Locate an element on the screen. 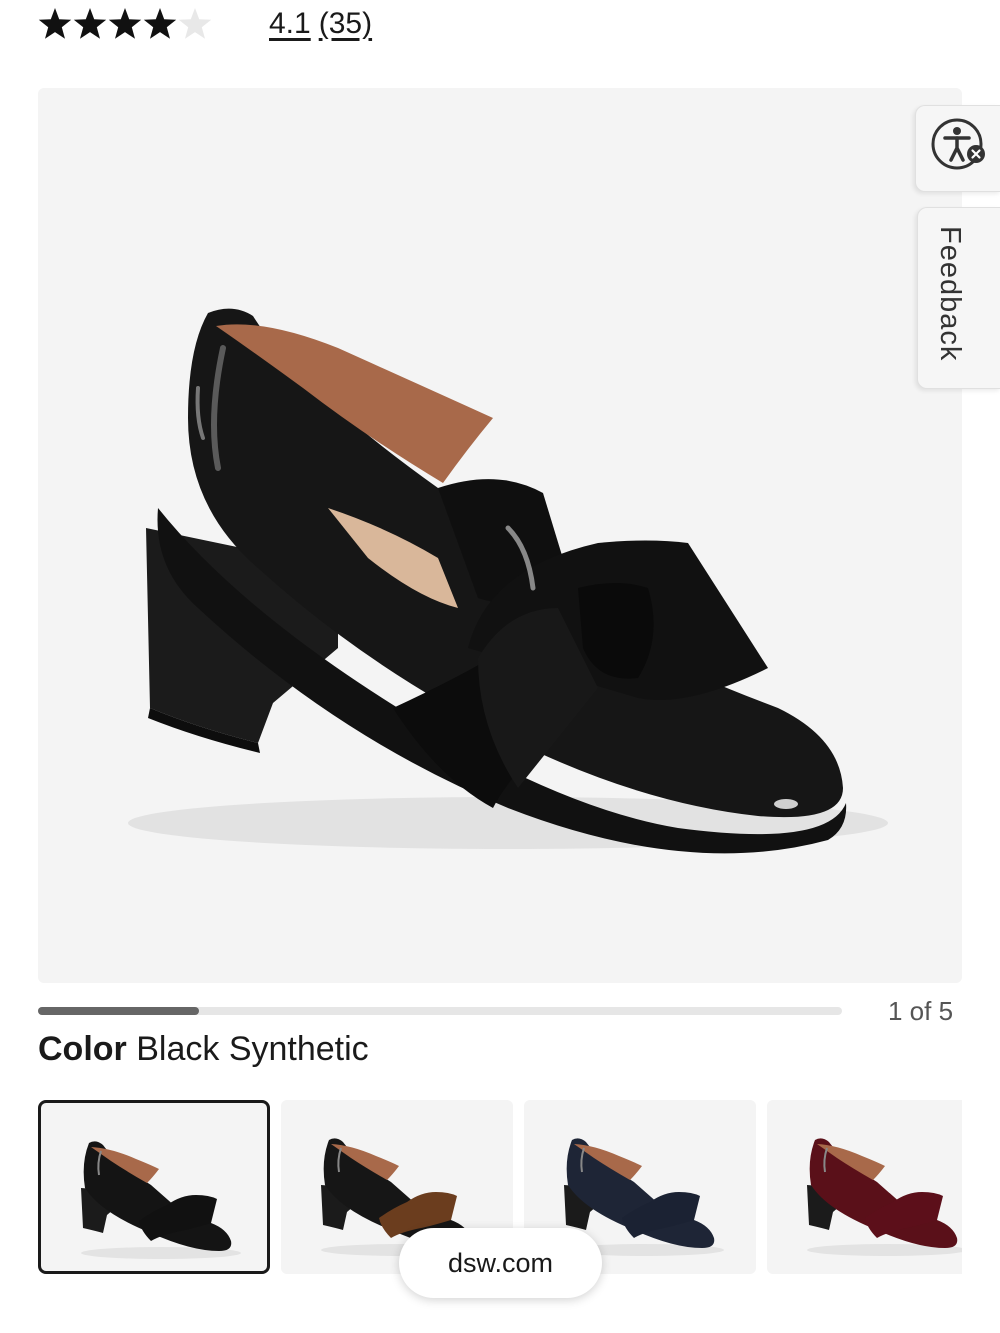 The width and height of the screenshot is (1000, 1333). rating-value-link: 4.1 is located at coordinates (290, 24).